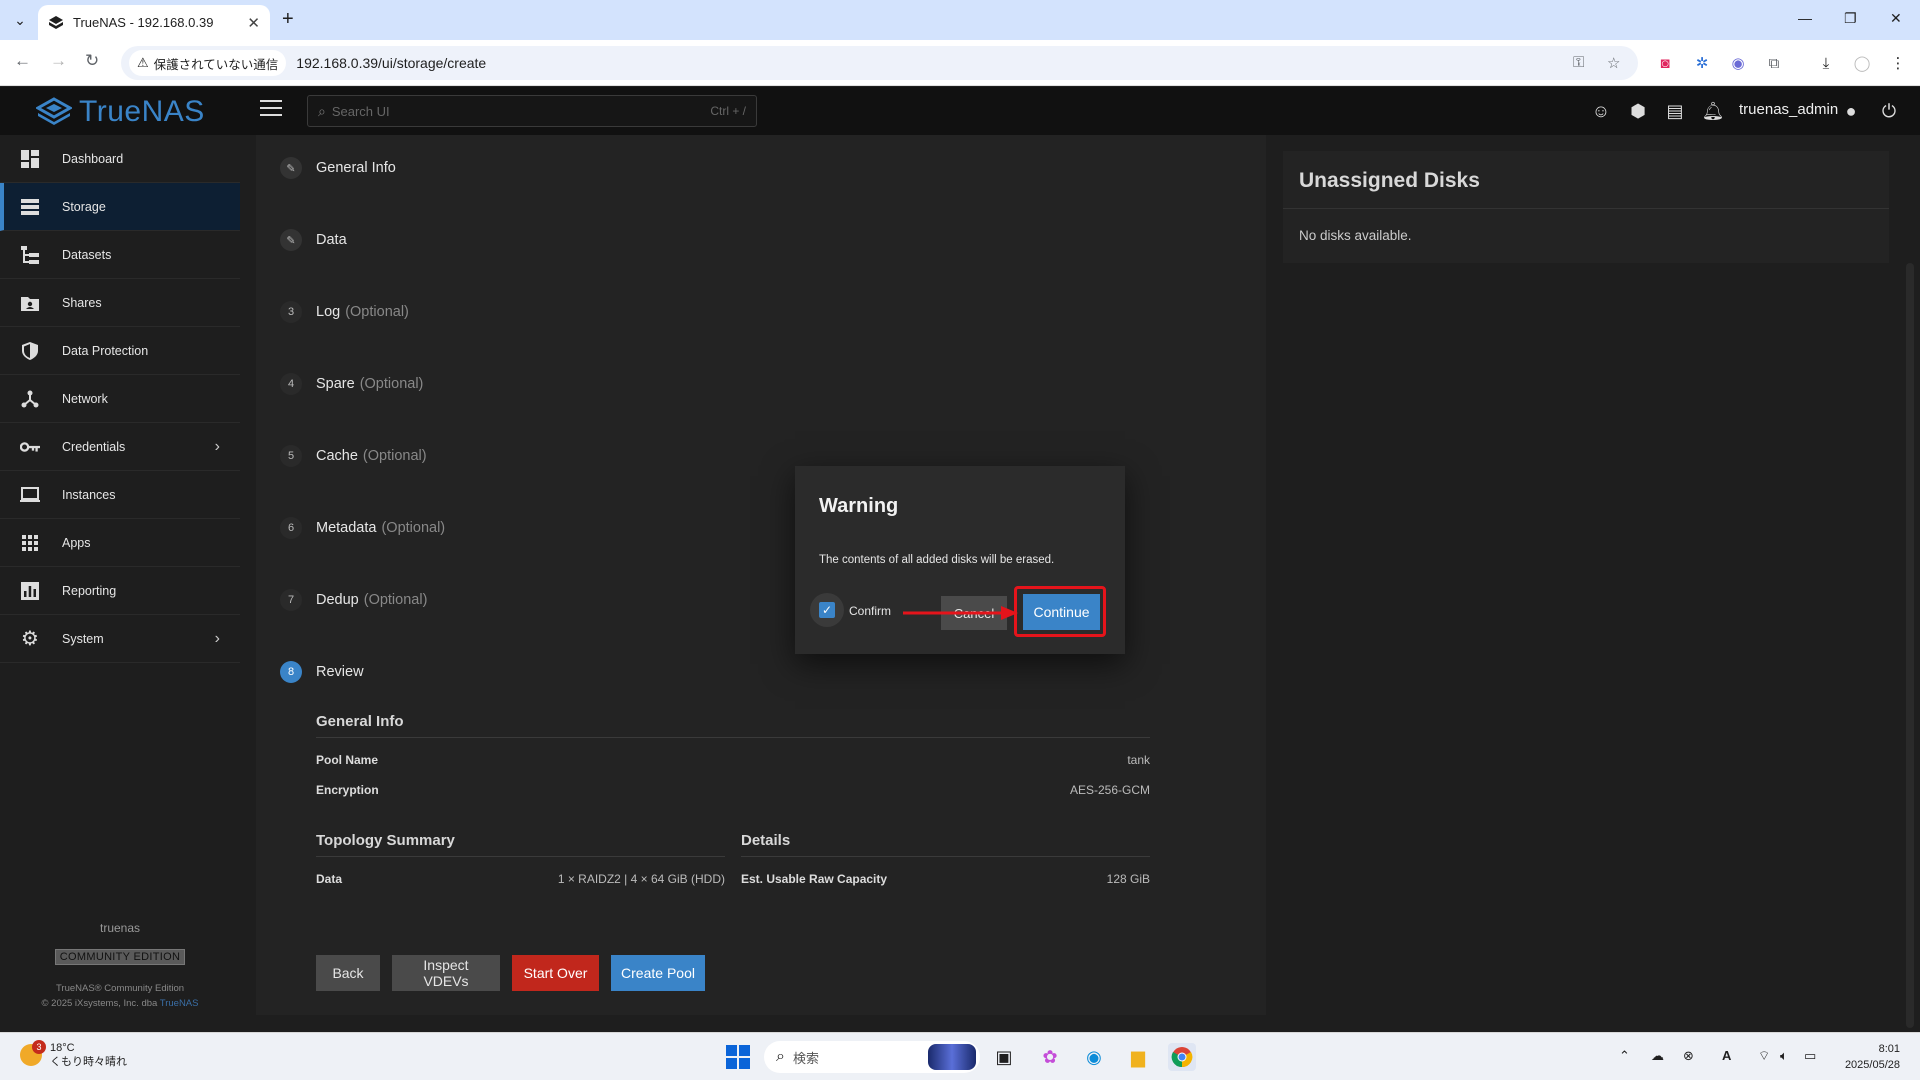 The width and height of the screenshot is (1920, 1080). Describe the element at coordinates (1688, 1056) in the screenshot. I see `tray-app-x-icon: ⊗` at that location.